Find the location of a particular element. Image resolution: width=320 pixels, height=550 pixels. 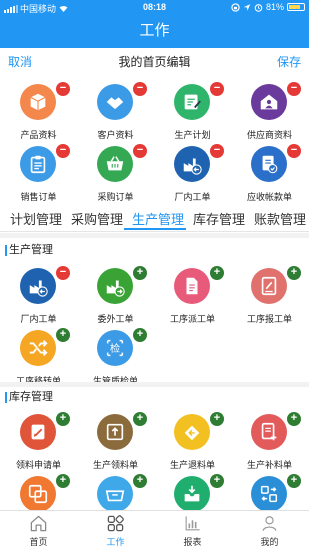

box-icon is located at coordinates (38, 102).